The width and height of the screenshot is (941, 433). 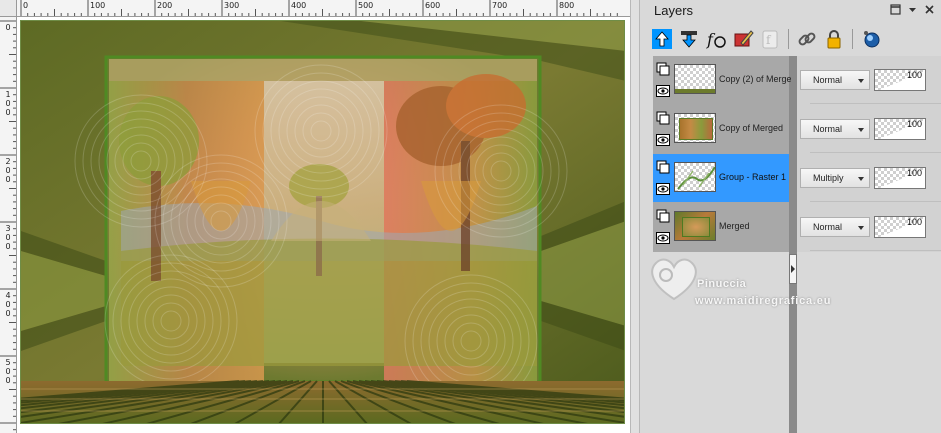 I want to click on layer-effects-icon: f, so click(x=716, y=39).